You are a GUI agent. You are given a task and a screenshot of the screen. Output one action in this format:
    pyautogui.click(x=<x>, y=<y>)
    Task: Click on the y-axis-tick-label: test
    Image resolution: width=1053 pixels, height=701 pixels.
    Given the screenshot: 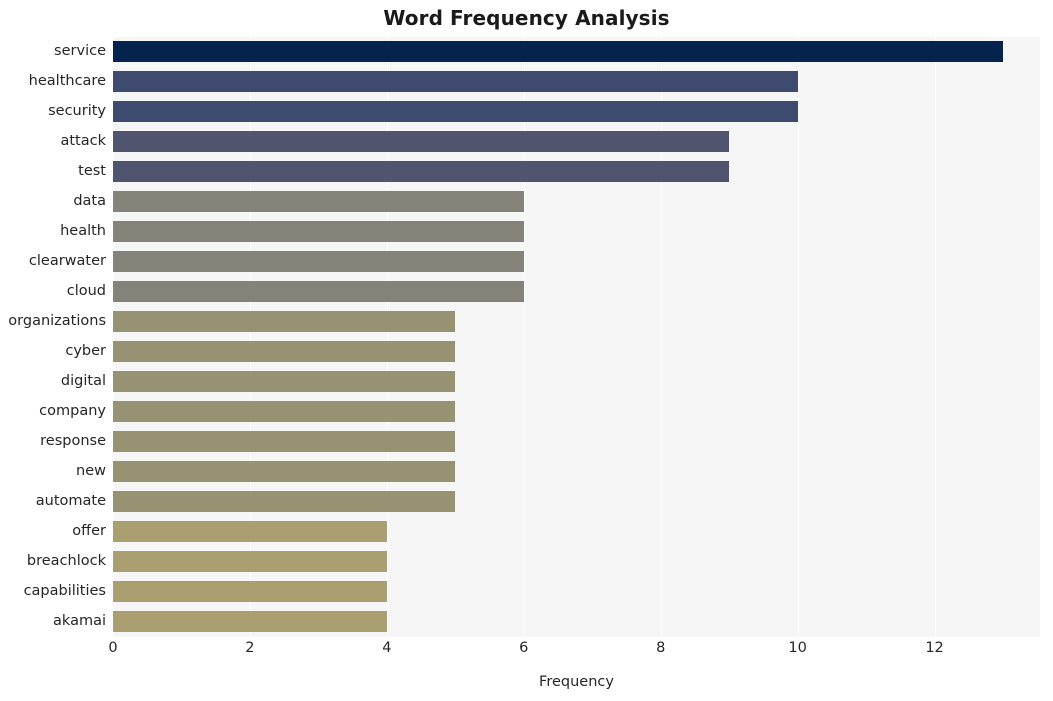 What is the action you would take?
    pyautogui.click(x=92, y=170)
    